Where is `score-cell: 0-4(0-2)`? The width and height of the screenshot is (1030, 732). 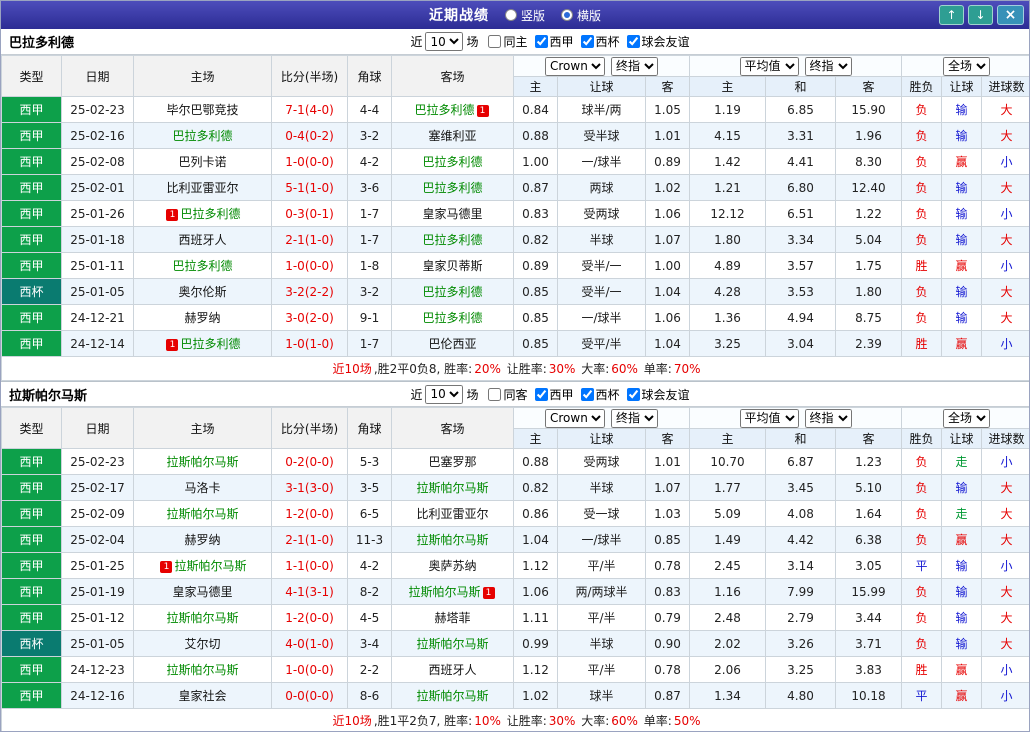 score-cell: 0-4(0-2) is located at coordinates (309, 135).